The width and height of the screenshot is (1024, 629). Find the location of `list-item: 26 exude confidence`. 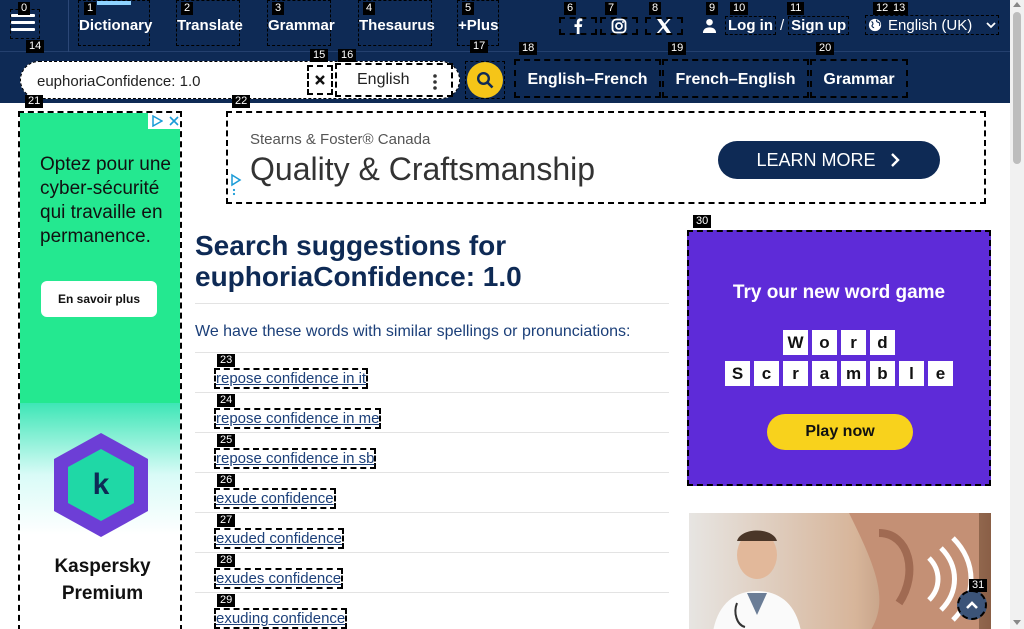

list-item: 26 exude confidence is located at coordinates (432, 492).